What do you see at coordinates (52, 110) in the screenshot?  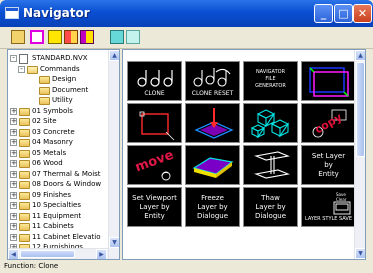 I see `tree-item-label: 01 Symbols` at bounding box center [52, 110].